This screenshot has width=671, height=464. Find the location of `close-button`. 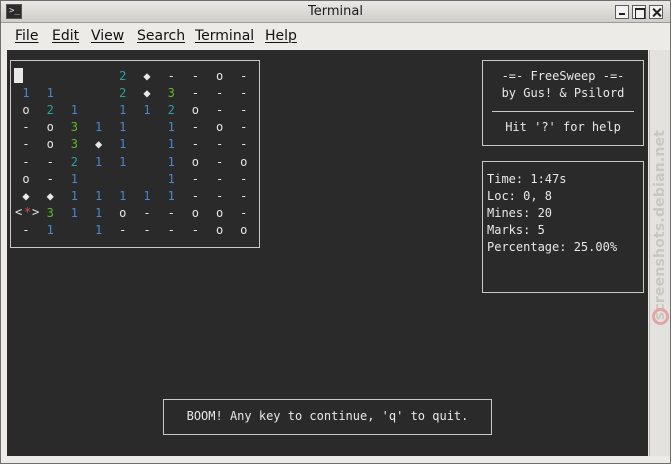

close-button is located at coordinates (656, 12).